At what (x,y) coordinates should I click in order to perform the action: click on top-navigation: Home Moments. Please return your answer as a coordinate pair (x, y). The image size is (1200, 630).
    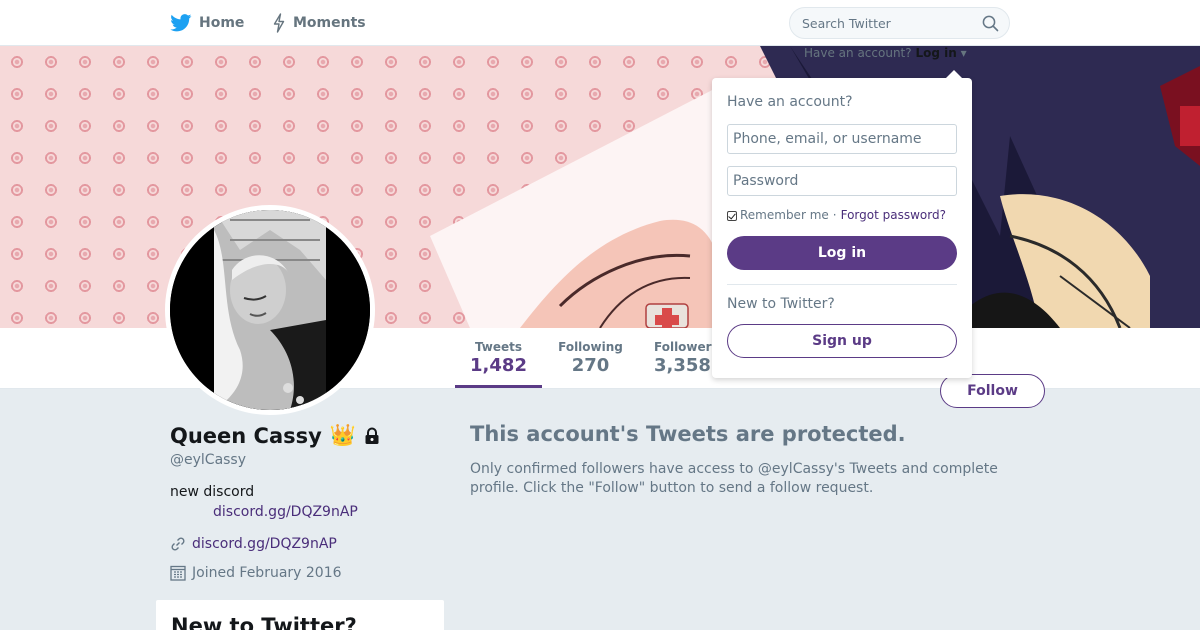
    Looking at the image, I should click on (600, 23).